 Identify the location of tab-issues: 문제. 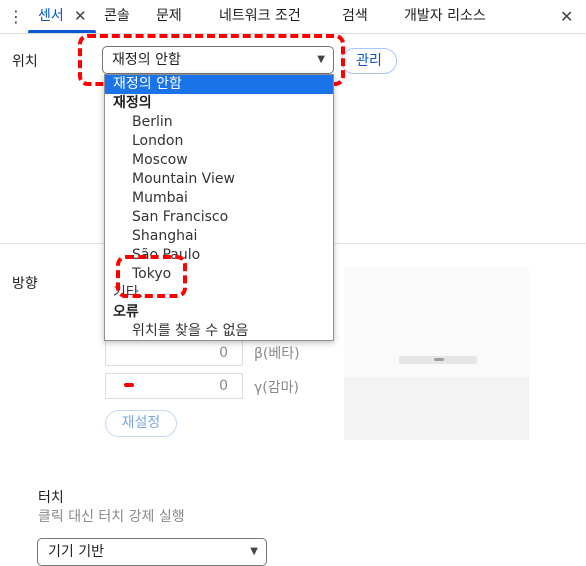
(169, 16).